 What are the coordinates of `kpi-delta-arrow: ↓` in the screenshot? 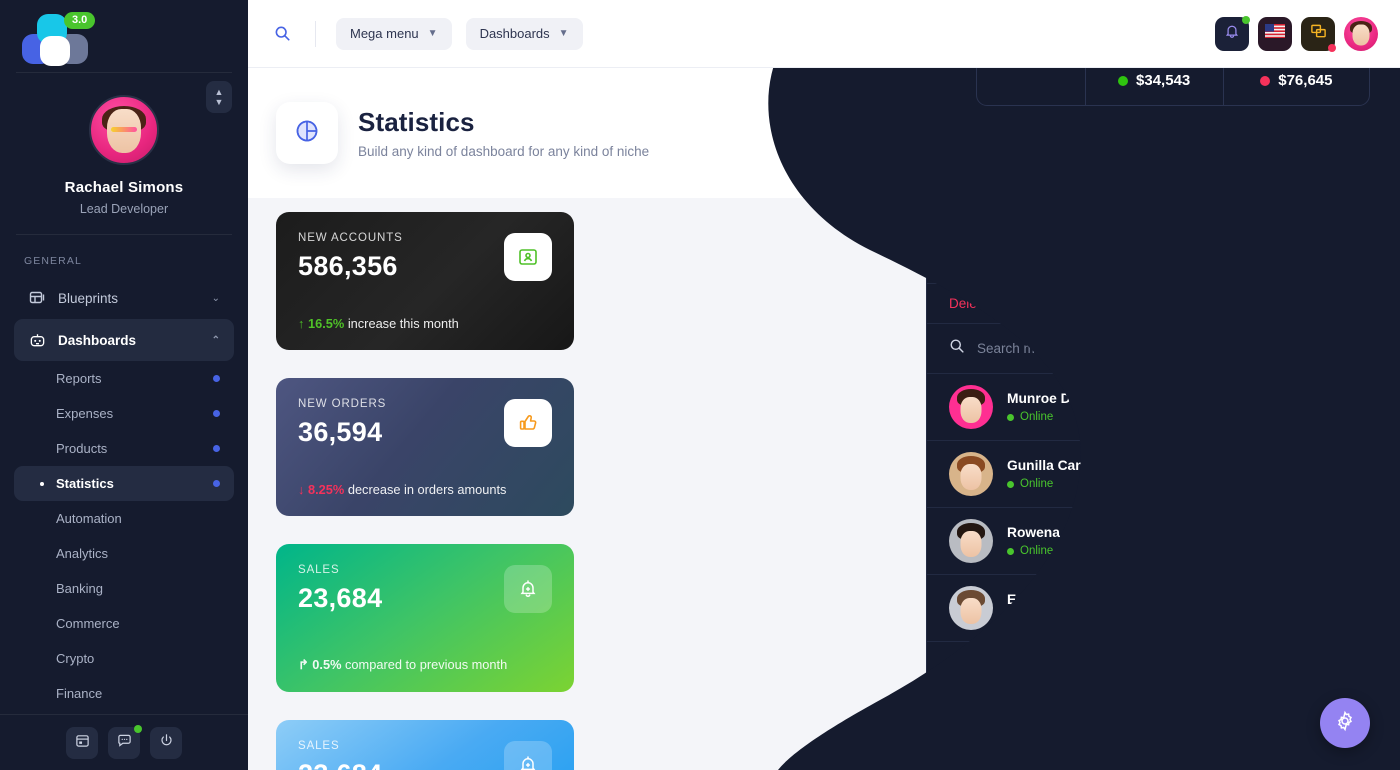 It's located at (301, 489).